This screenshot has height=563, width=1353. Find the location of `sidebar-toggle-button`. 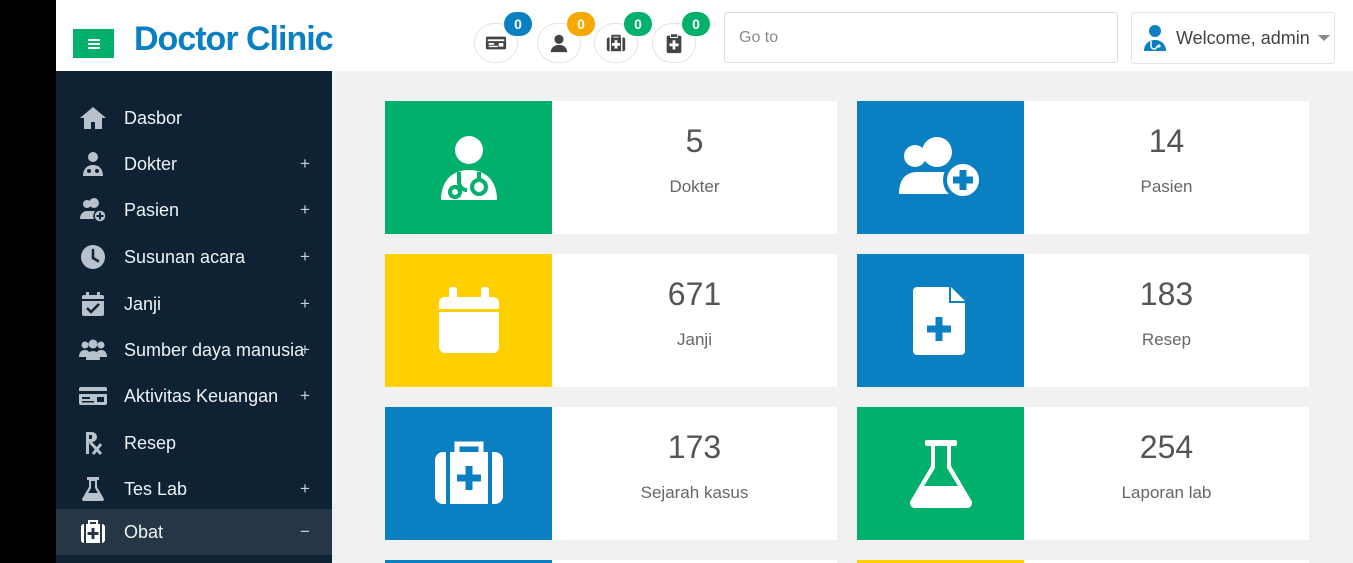

sidebar-toggle-button is located at coordinates (93, 43).